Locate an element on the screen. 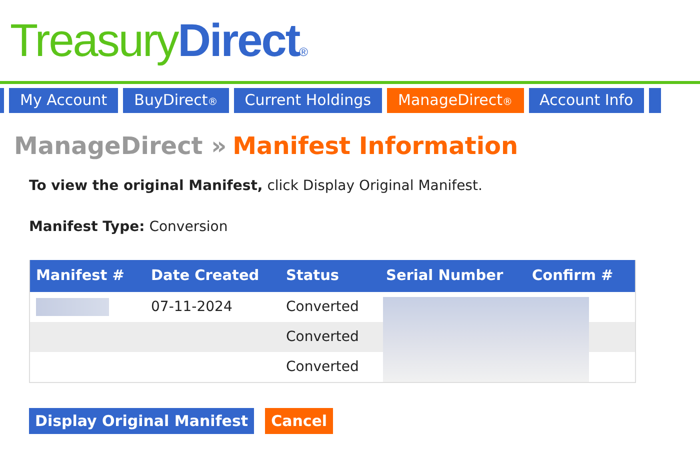 The image size is (700, 466). logo: TreasuryDirect® is located at coordinates (159, 40).